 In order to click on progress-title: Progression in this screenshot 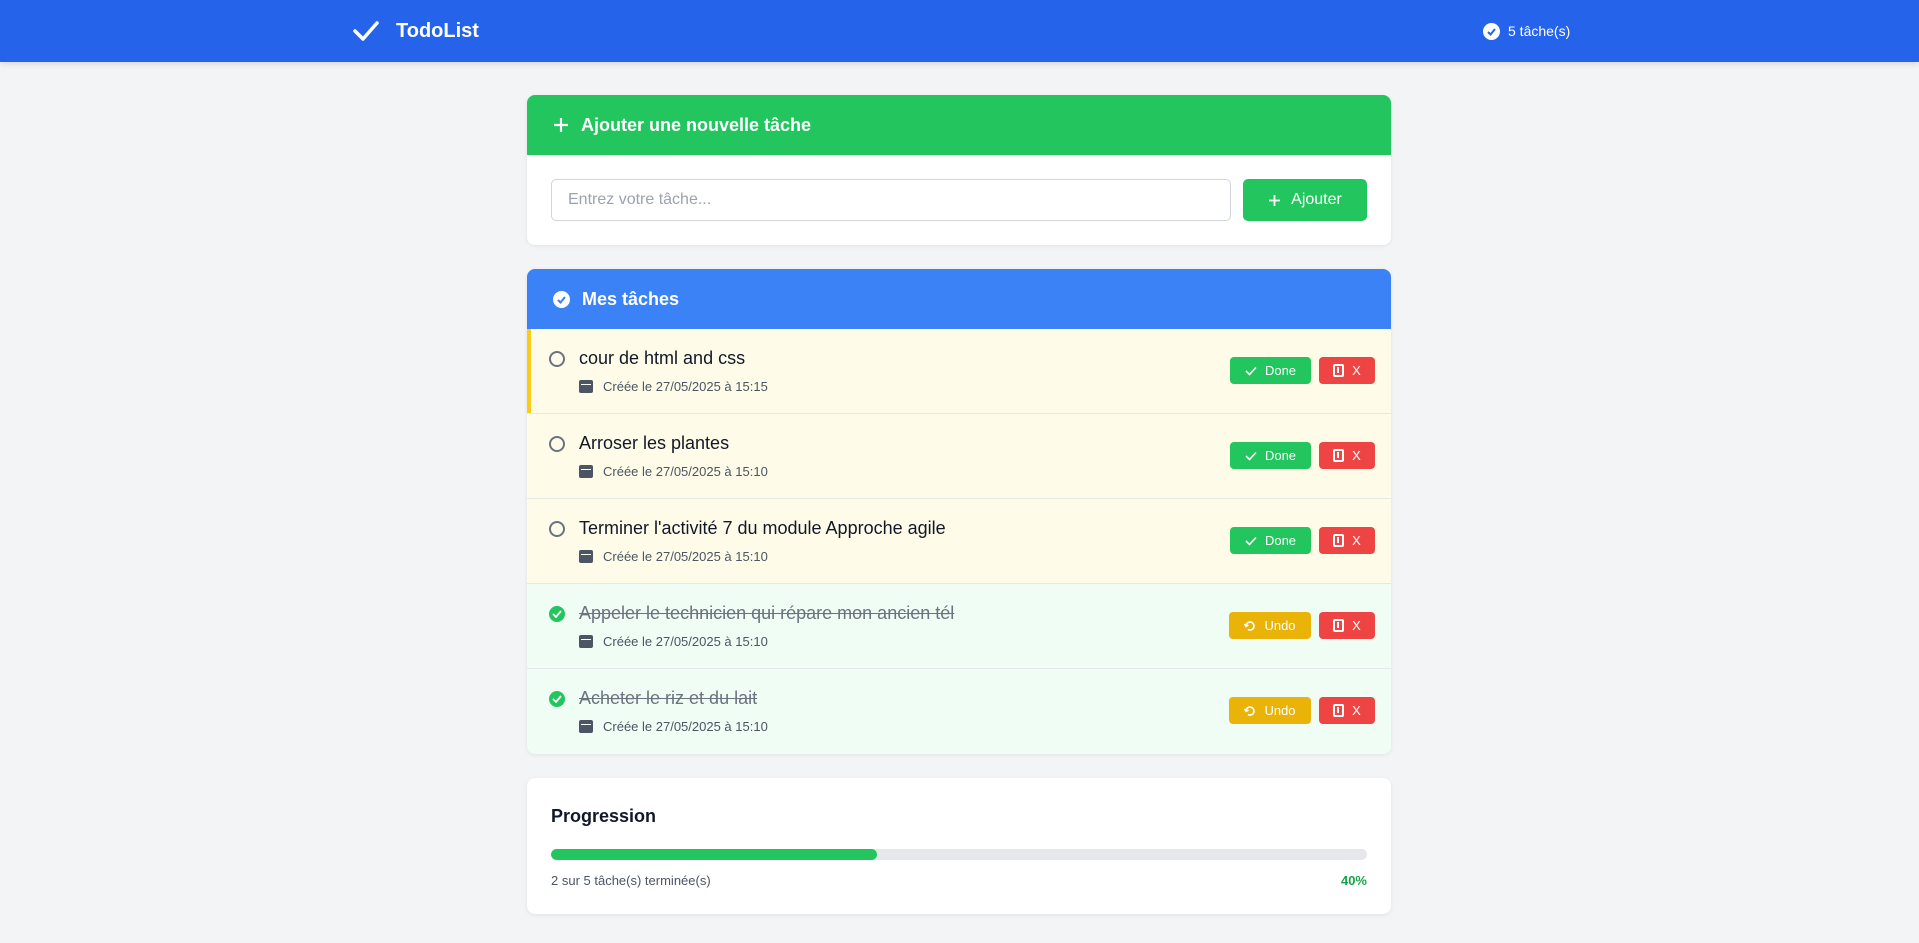, I will do `click(604, 816)`.